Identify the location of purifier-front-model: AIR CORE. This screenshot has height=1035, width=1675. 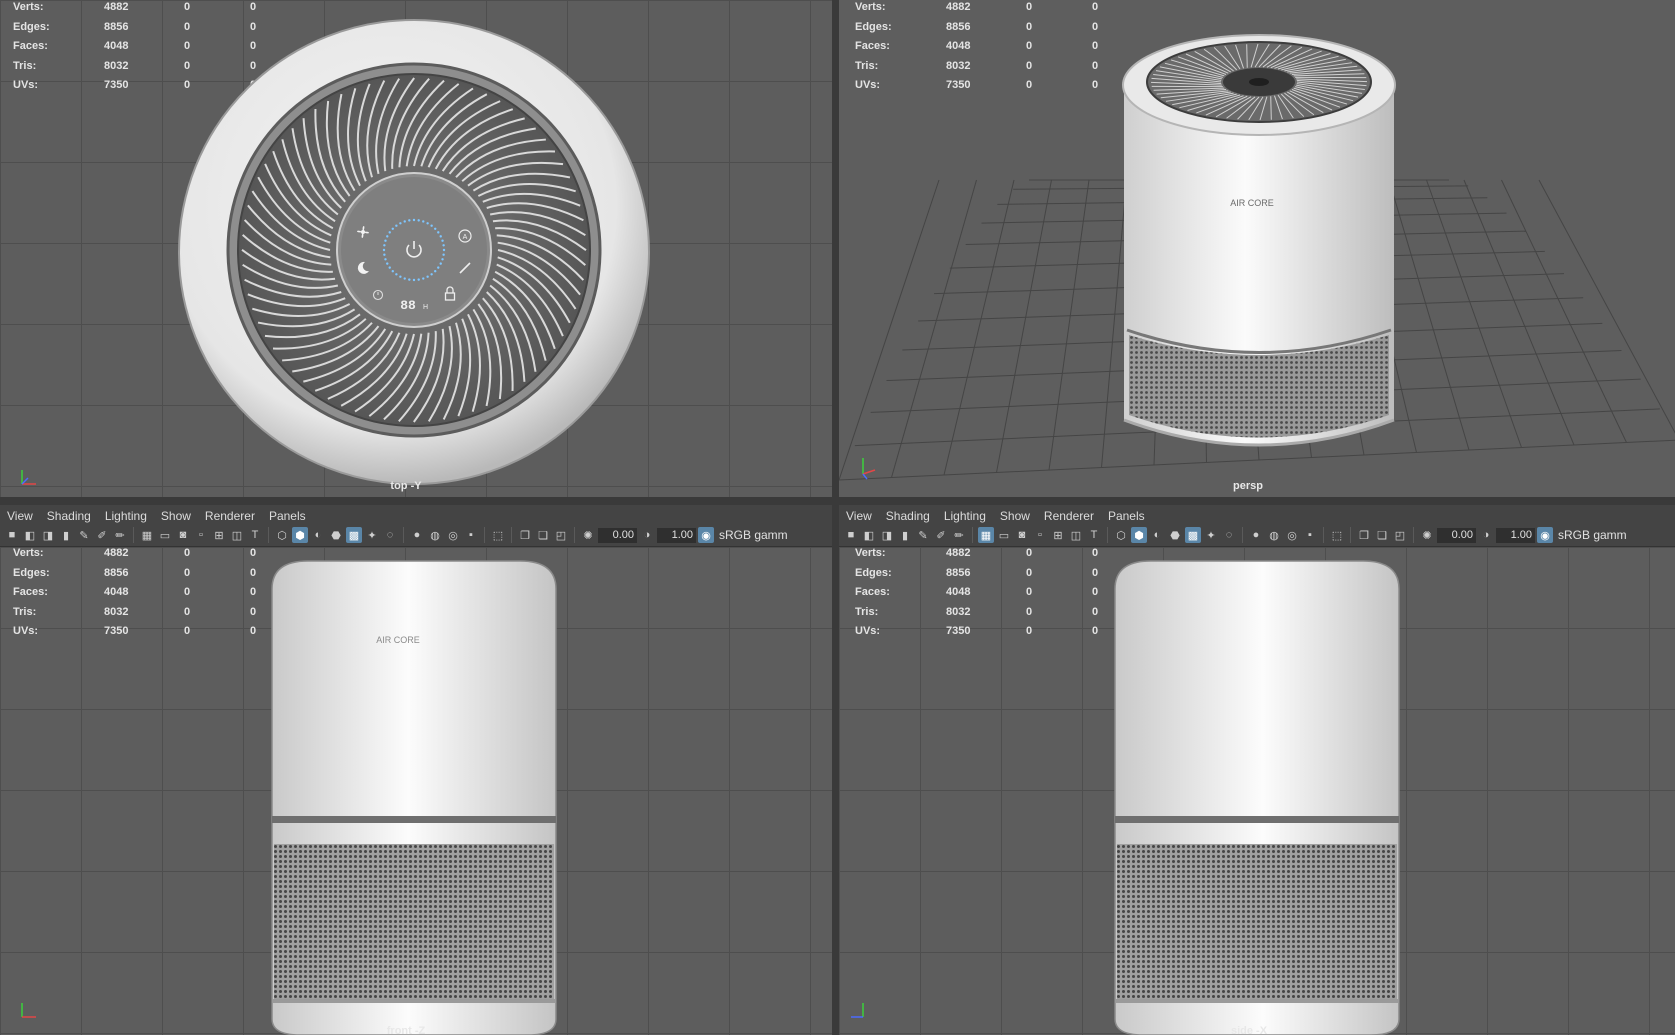
(414, 797).